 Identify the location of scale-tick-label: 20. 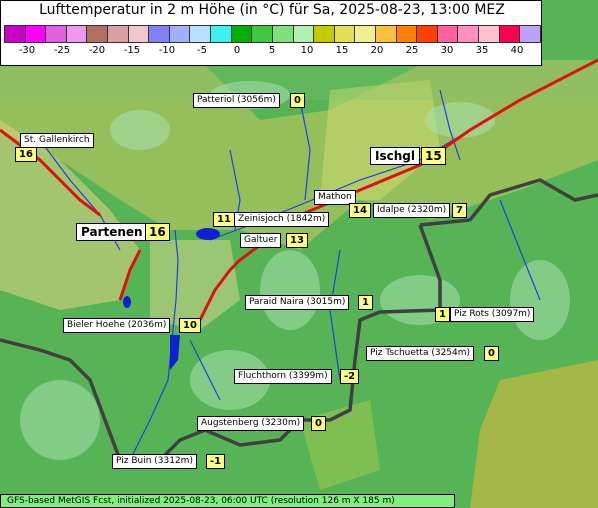
(377, 50).